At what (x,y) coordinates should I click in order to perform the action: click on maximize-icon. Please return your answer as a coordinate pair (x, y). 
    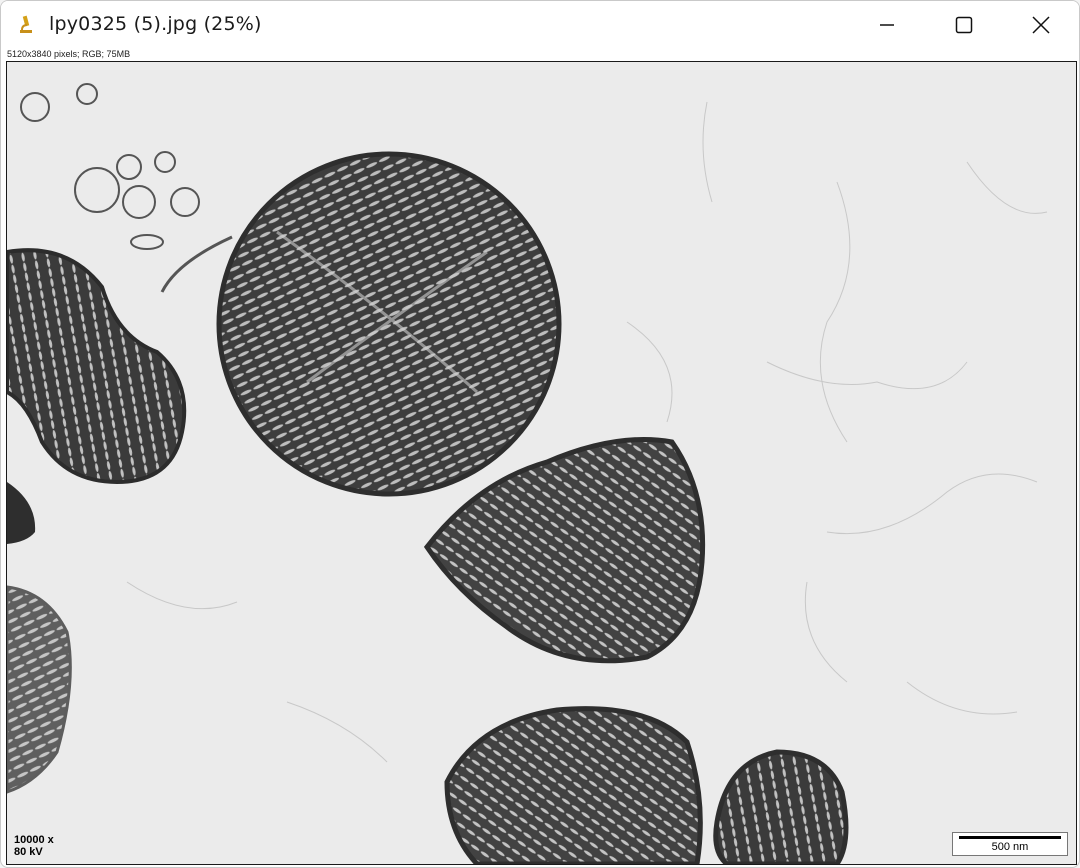
    Looking at the image, I should click on (963, 24).